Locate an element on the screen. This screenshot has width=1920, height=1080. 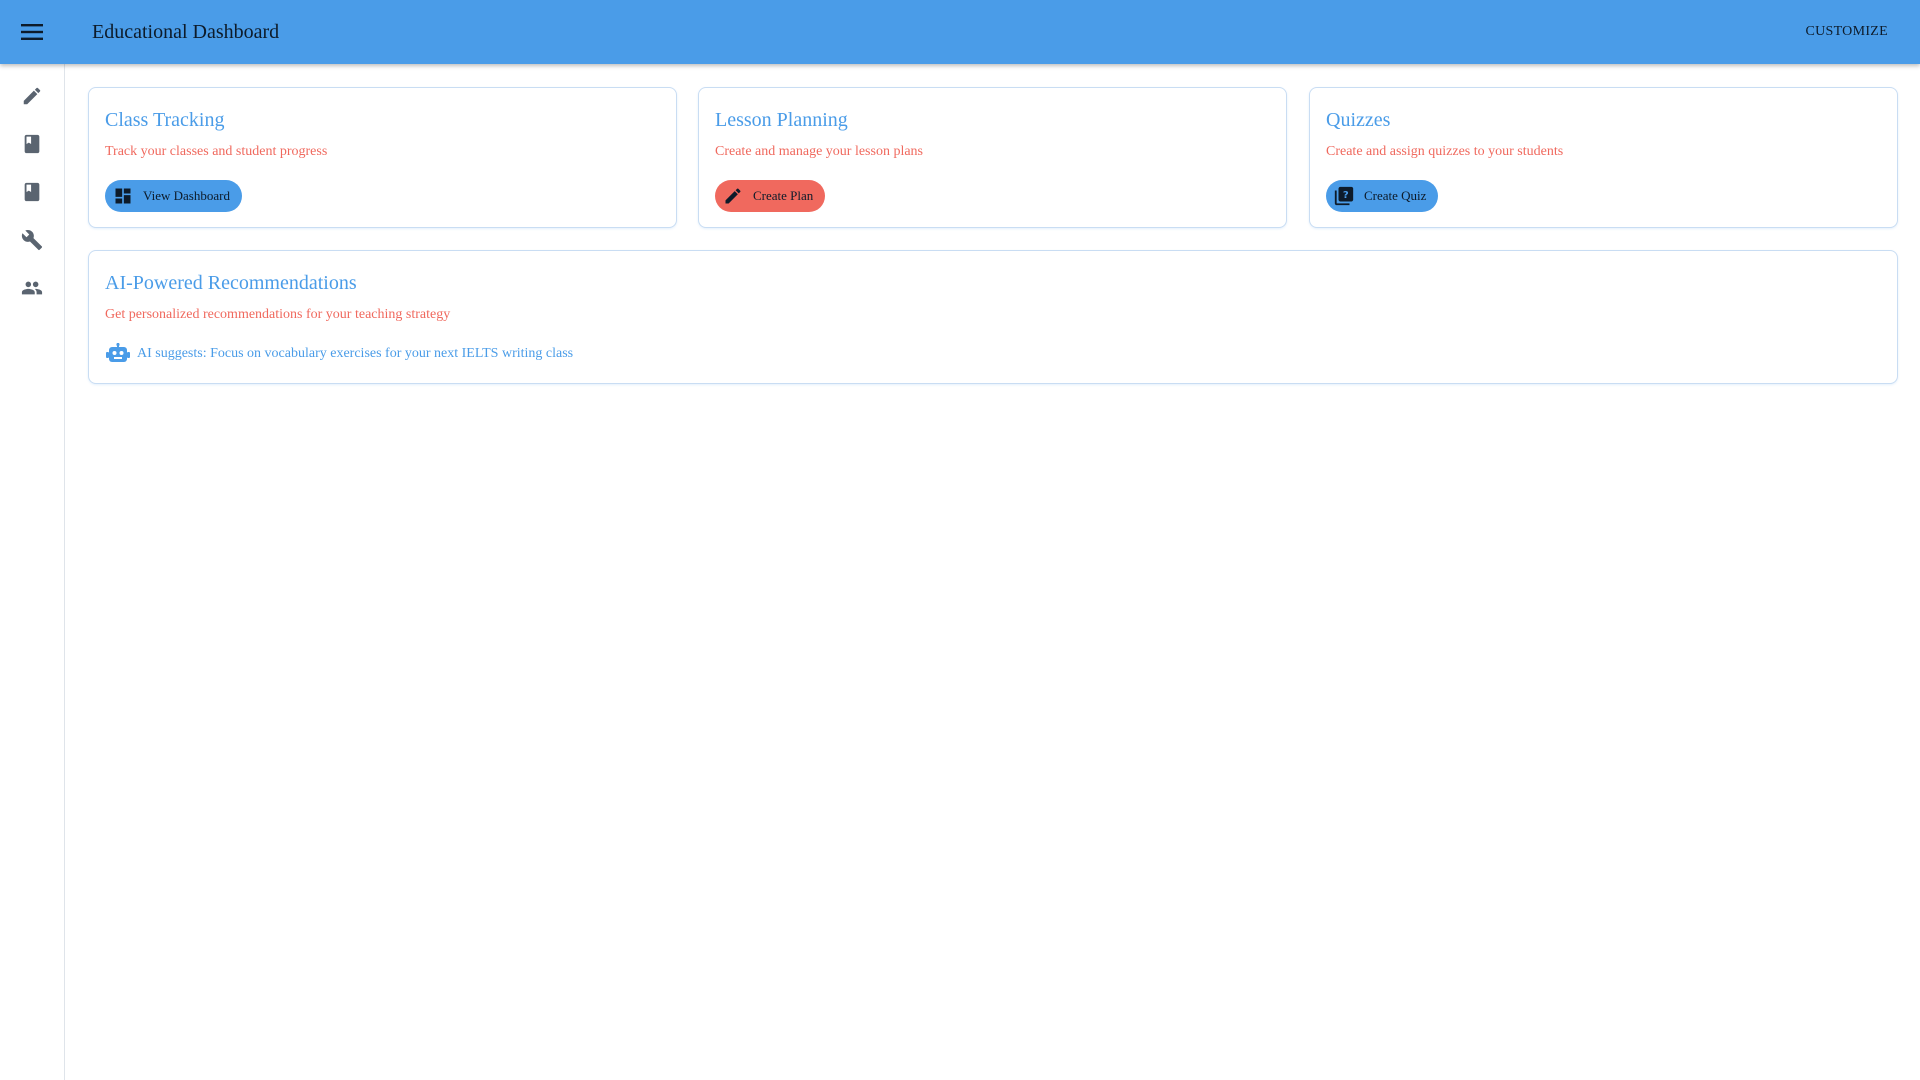
card-title: Quizzes is located at coordinates (1358, 120).